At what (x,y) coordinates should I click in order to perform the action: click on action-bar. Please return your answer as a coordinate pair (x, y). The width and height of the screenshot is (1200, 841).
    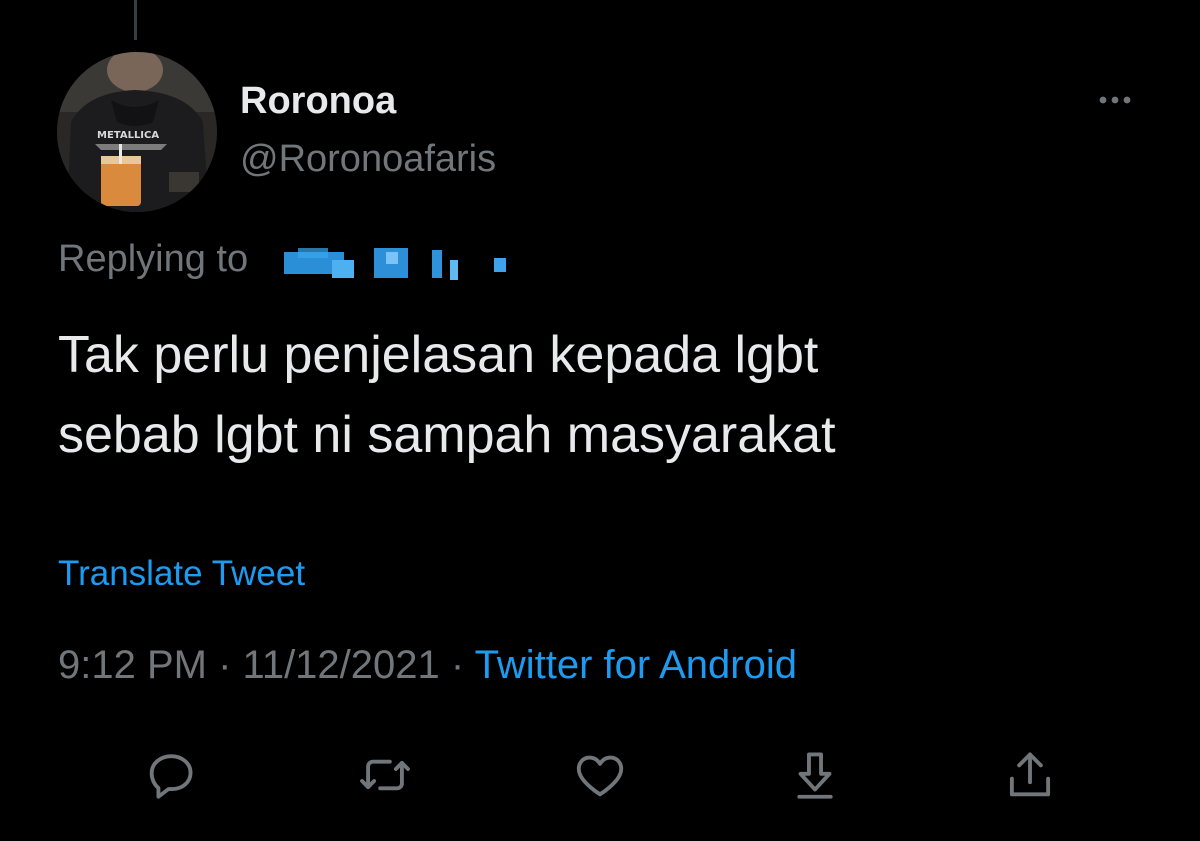
    Looking at the image, I should click on (600, 775).